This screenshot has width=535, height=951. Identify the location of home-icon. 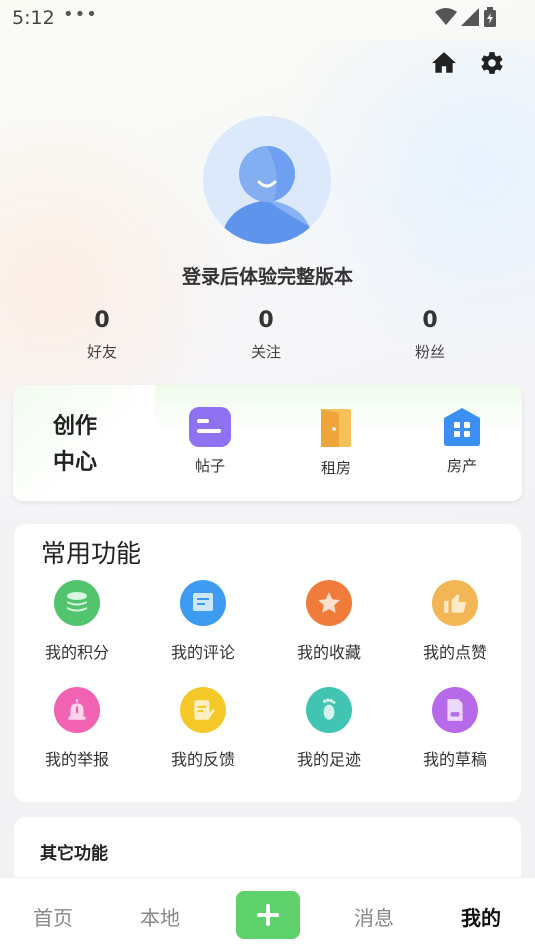
(444, 63).